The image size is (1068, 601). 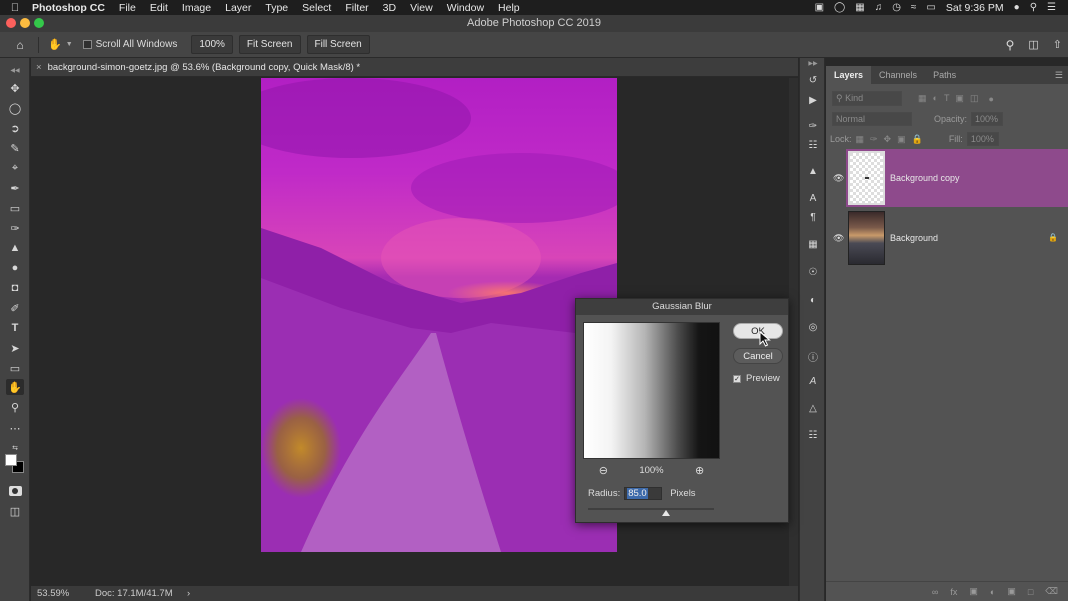 I want to click on quick-selection-tool-icon: ✎, so click(x=15, y=148).